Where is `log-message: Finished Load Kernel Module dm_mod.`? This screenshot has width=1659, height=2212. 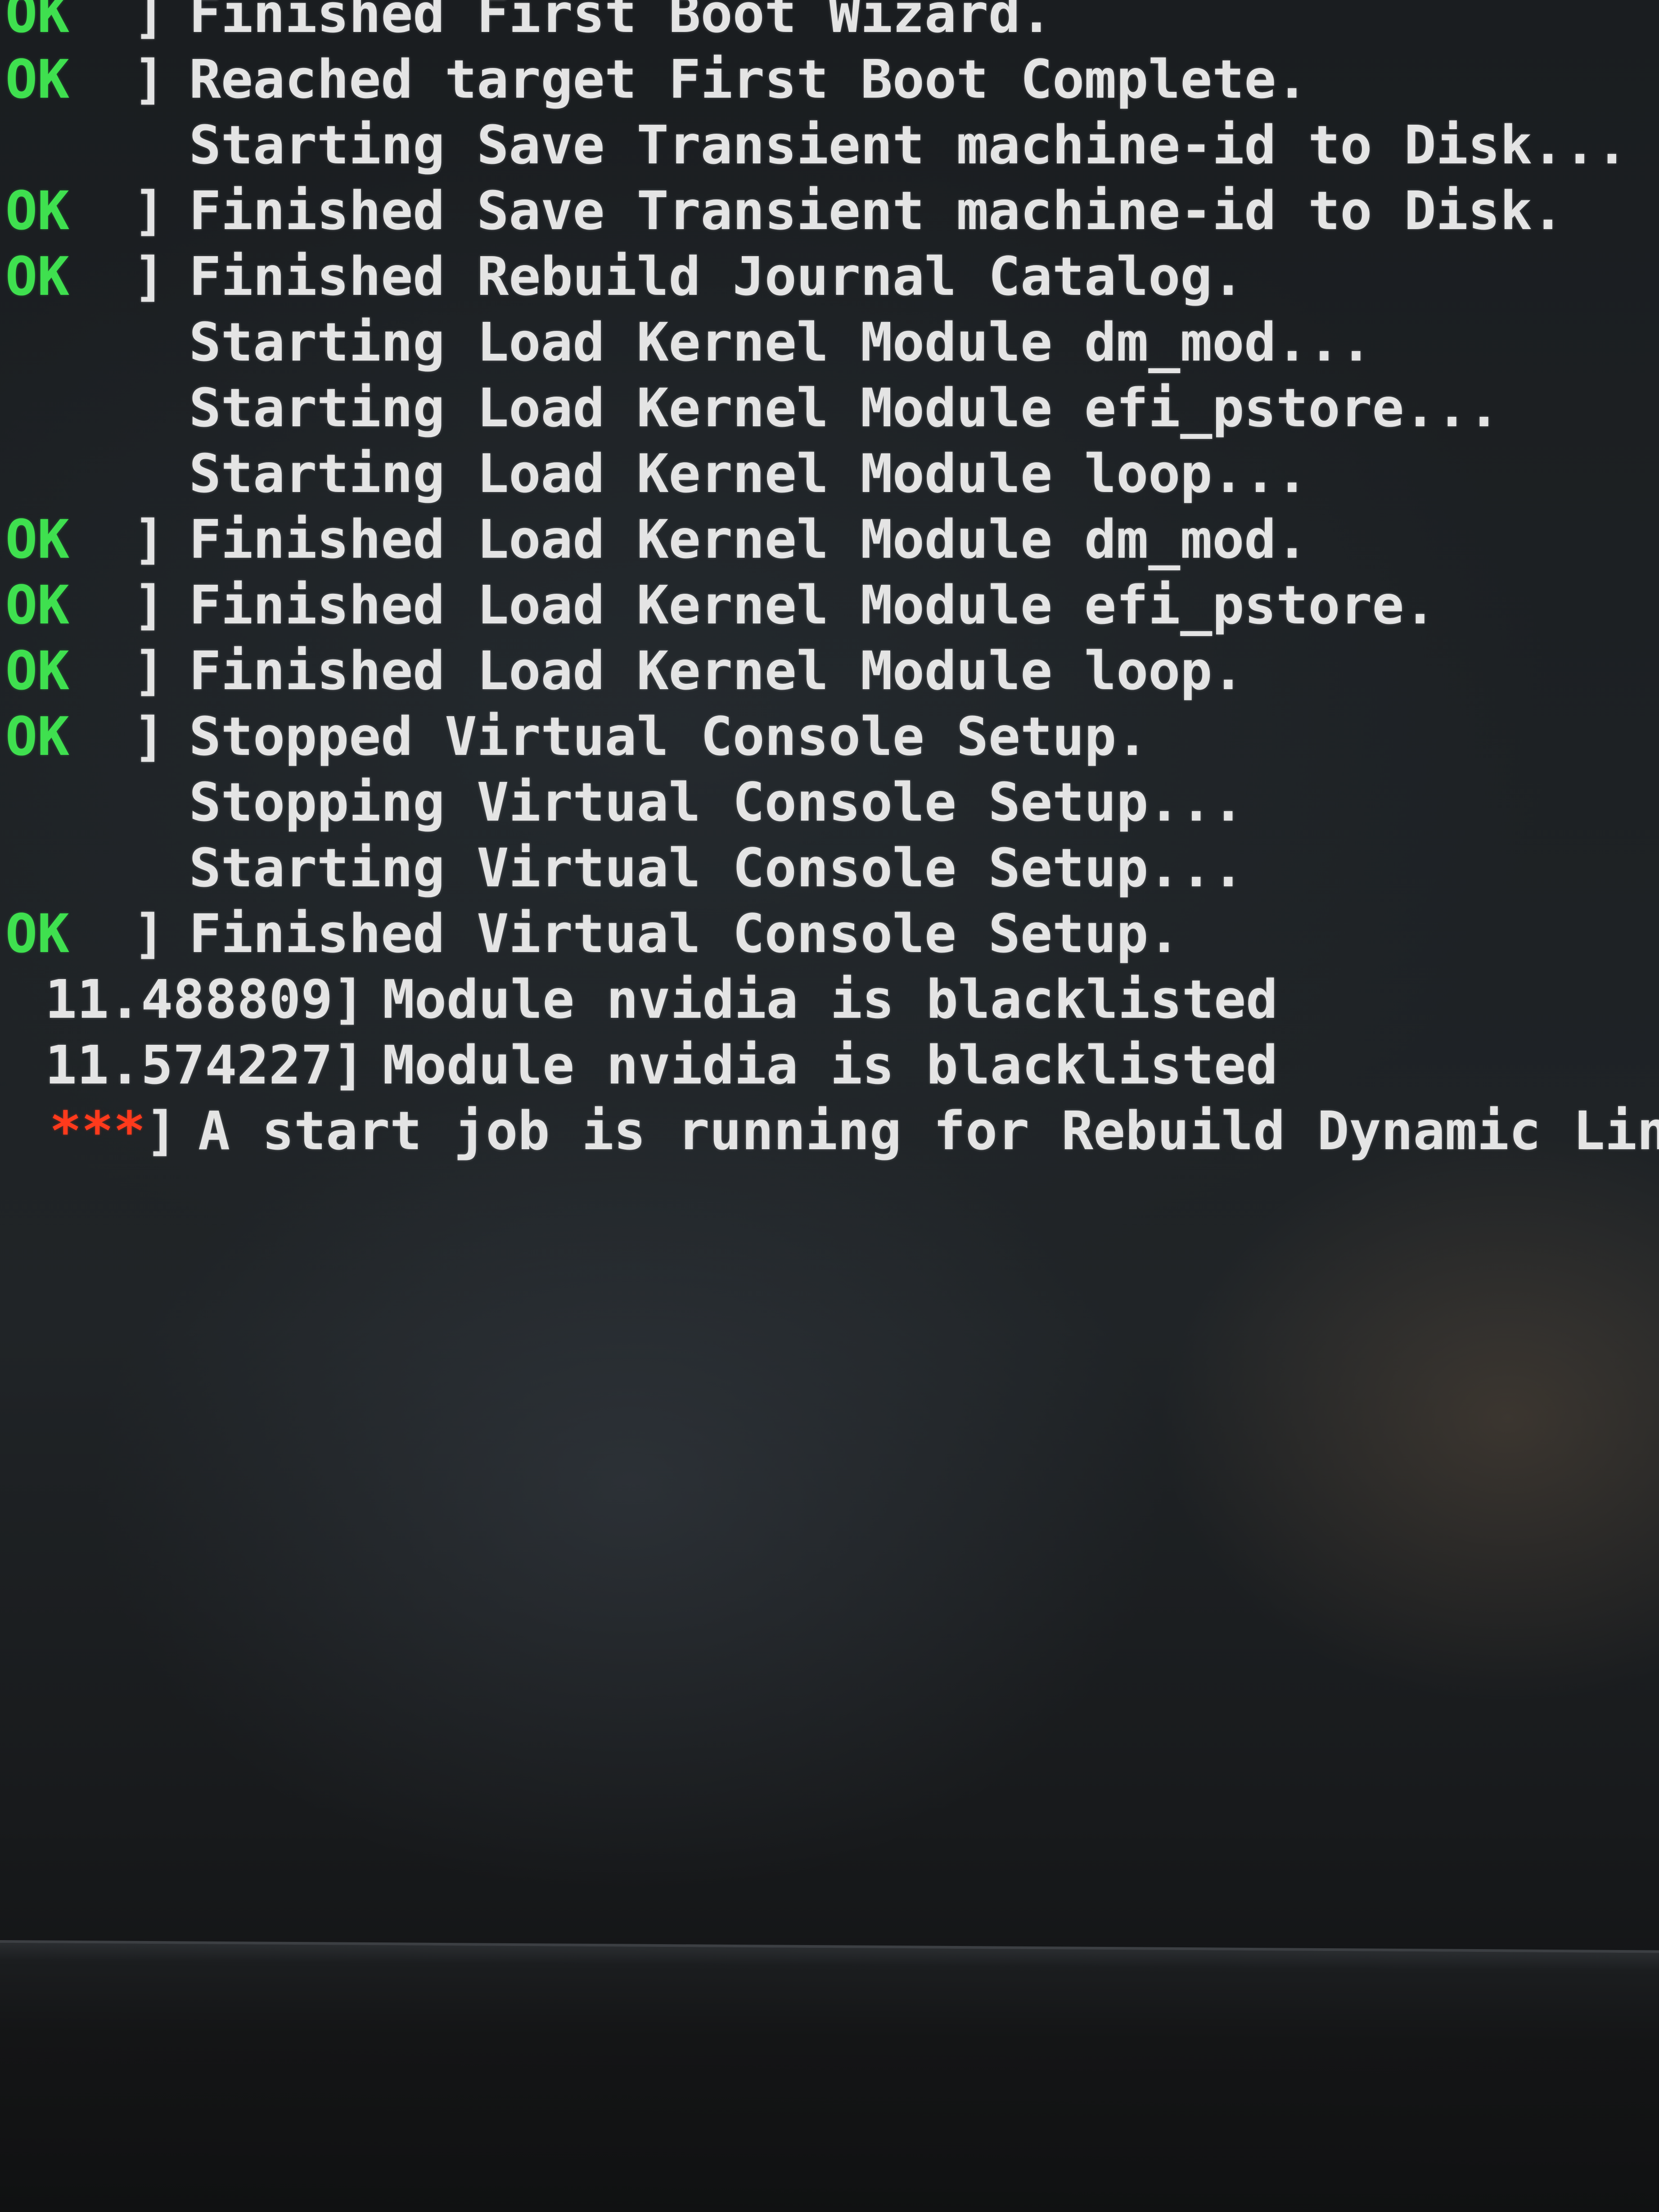 log-message: Finished Load Kernel Module dm_mod. is located at coordinates (748, 539).